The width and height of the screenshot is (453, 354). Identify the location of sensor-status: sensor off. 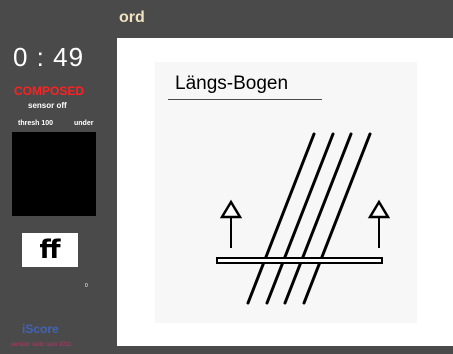
(47, 105).